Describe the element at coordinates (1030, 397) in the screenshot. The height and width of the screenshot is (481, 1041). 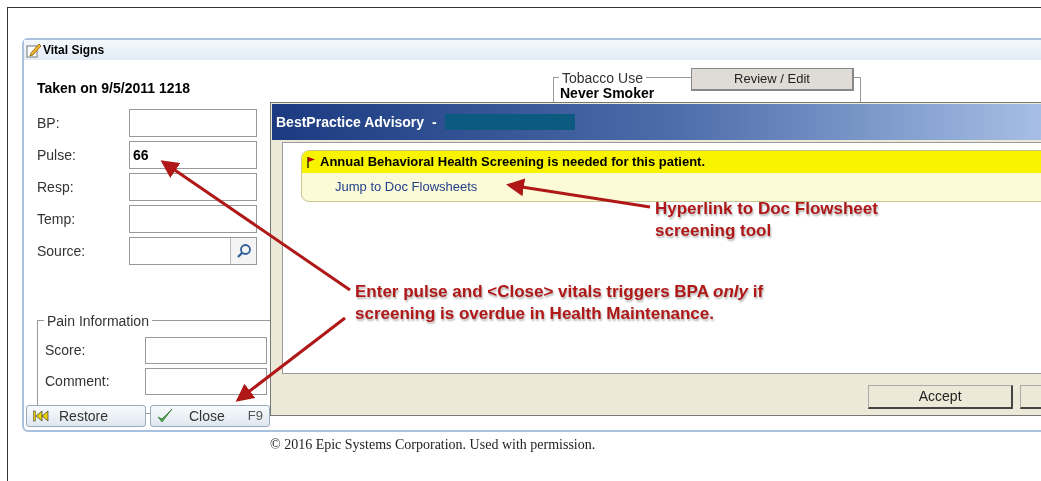
I see `button` at that location.